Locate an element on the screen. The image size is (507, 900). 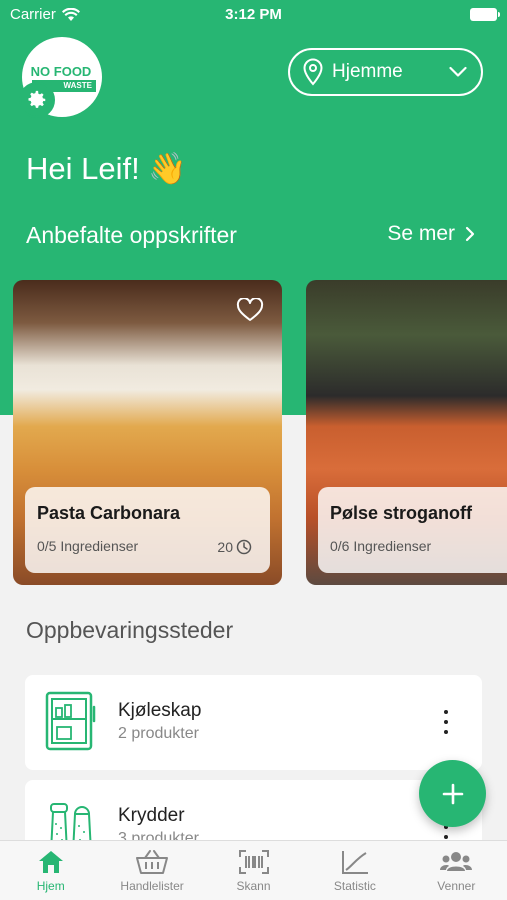
chart-icon is located at coordinates (354, 862).